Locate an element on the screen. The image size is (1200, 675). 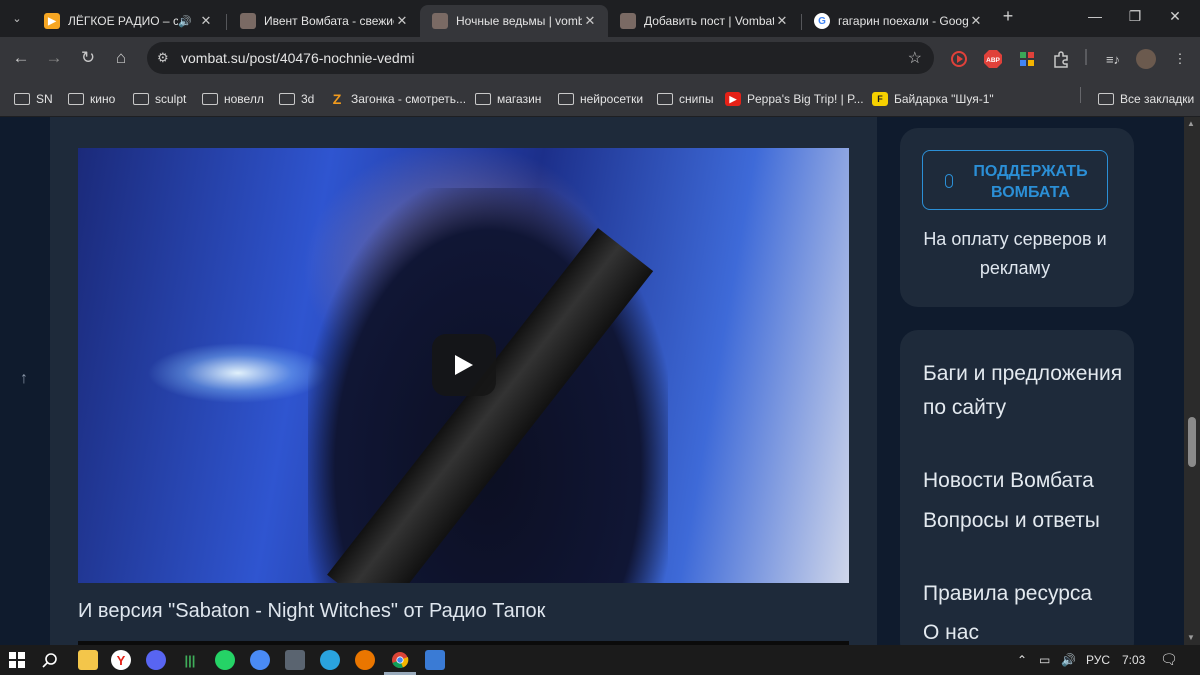
bookmark-magazin: магазин is located at coordinates (508, 99).